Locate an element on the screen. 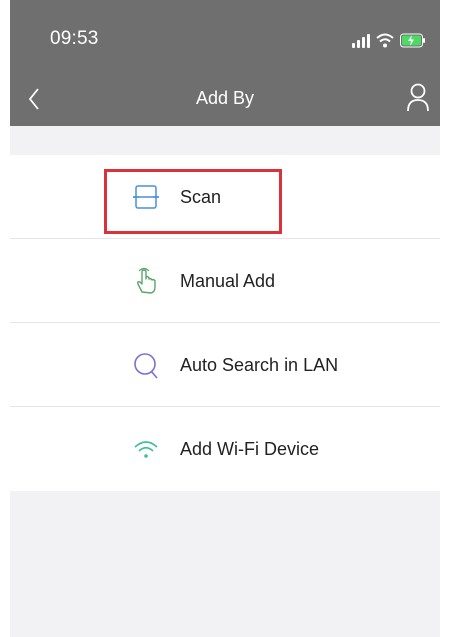 This screenshot has height=637, width=452. option-manual-add: Manual Add is located at coordinates (225, 281).